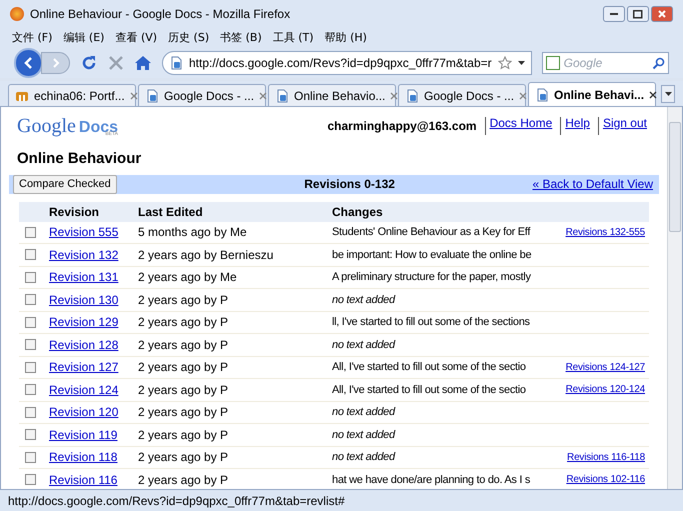  What do you see at coordinates (431, 322) in the screenshot?
I see `changes-cell-text: ll, I've started to fill out some of the sections` at bounding box center [431, 322].